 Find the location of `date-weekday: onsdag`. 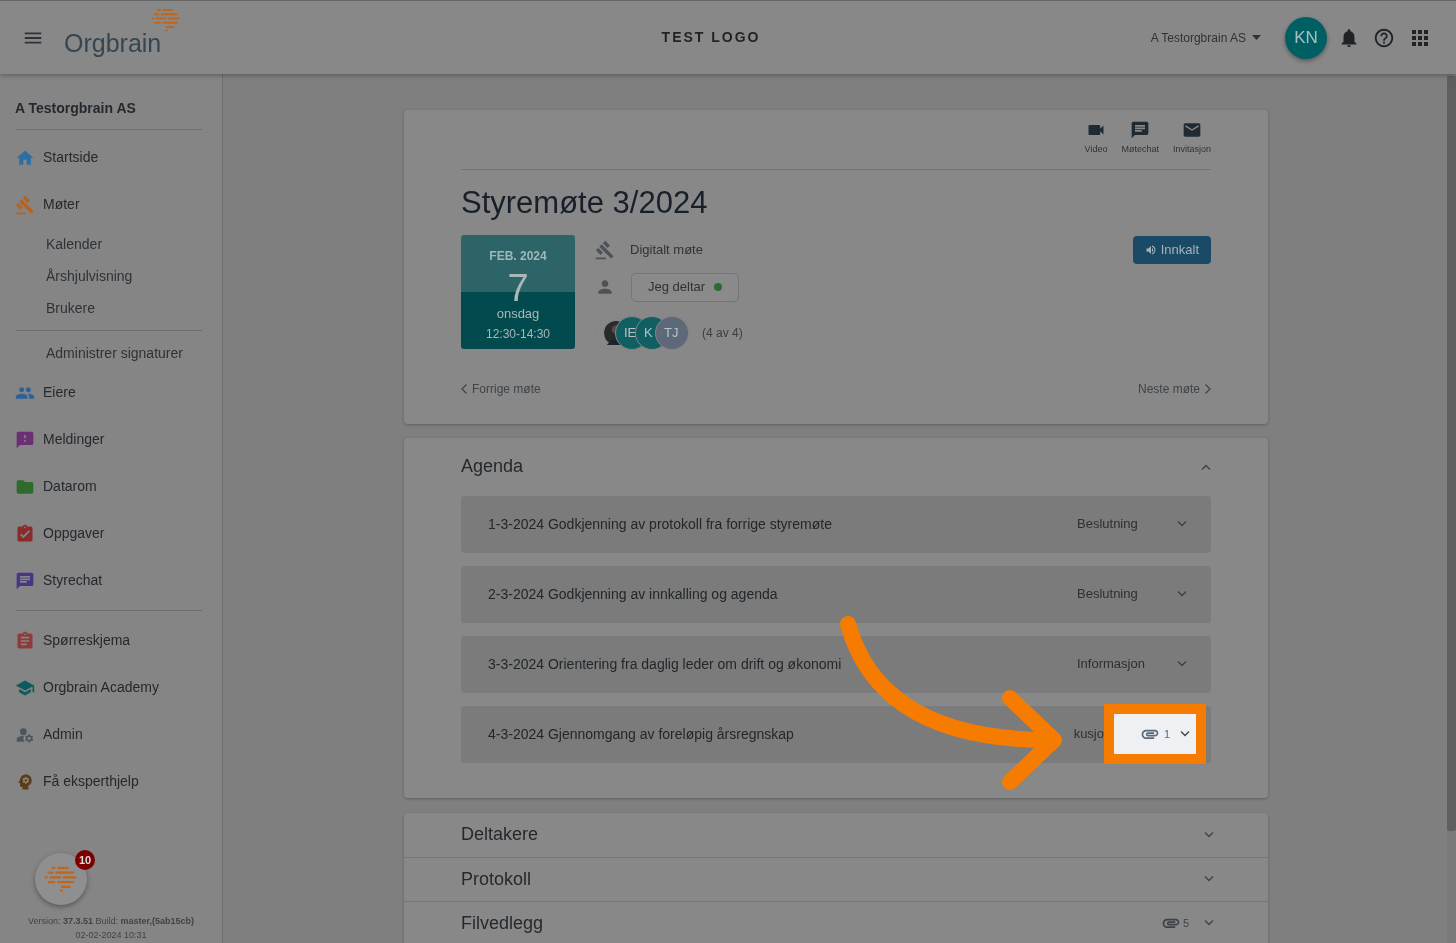

date-weekday: onsdag is located at coordinates (518, 313).